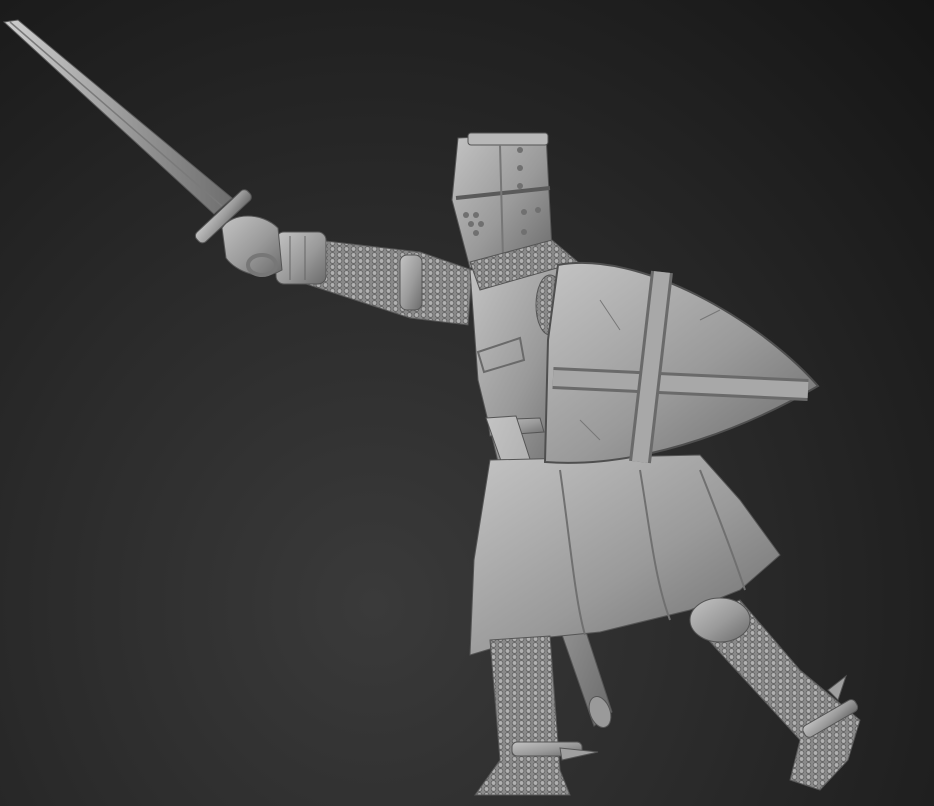 This screenshot has width=934, height=806. What do you see at coordinates (681, 363) in the screenshot?
I see `shield-icon` at bounding box center [681, 363].